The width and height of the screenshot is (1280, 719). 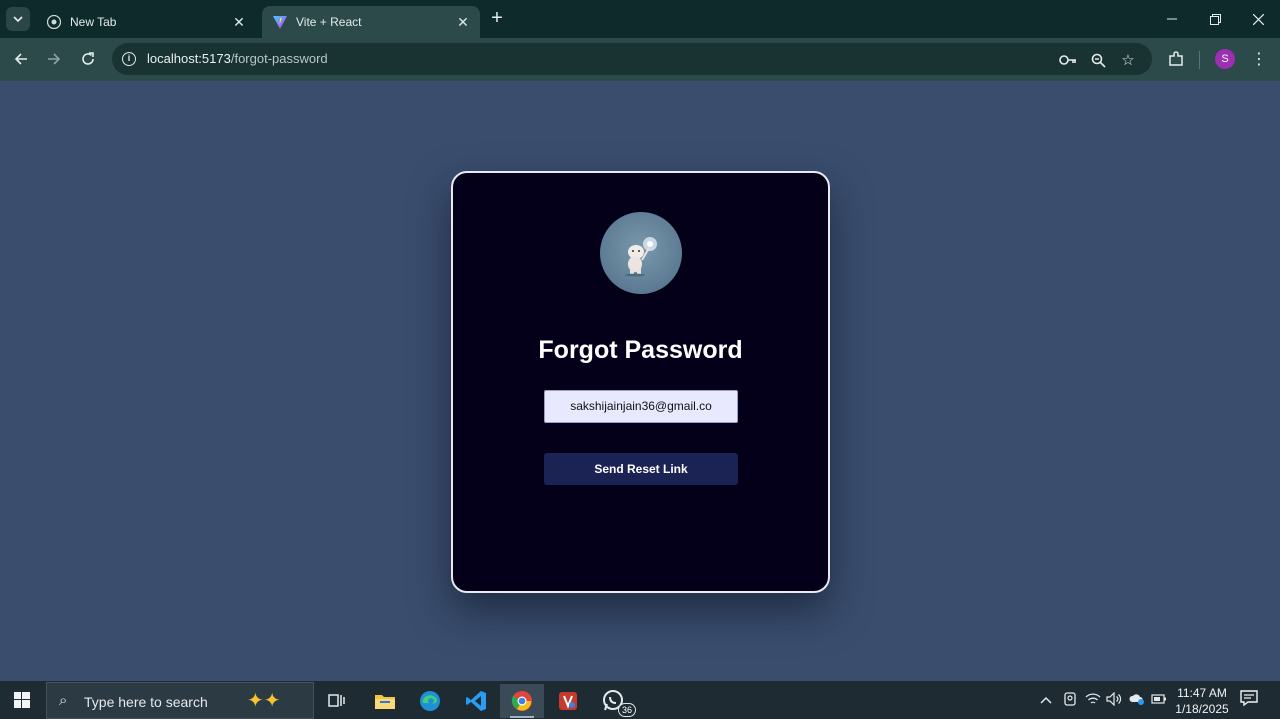 I want to click on close-window-button, so click(x=1258, y=19).